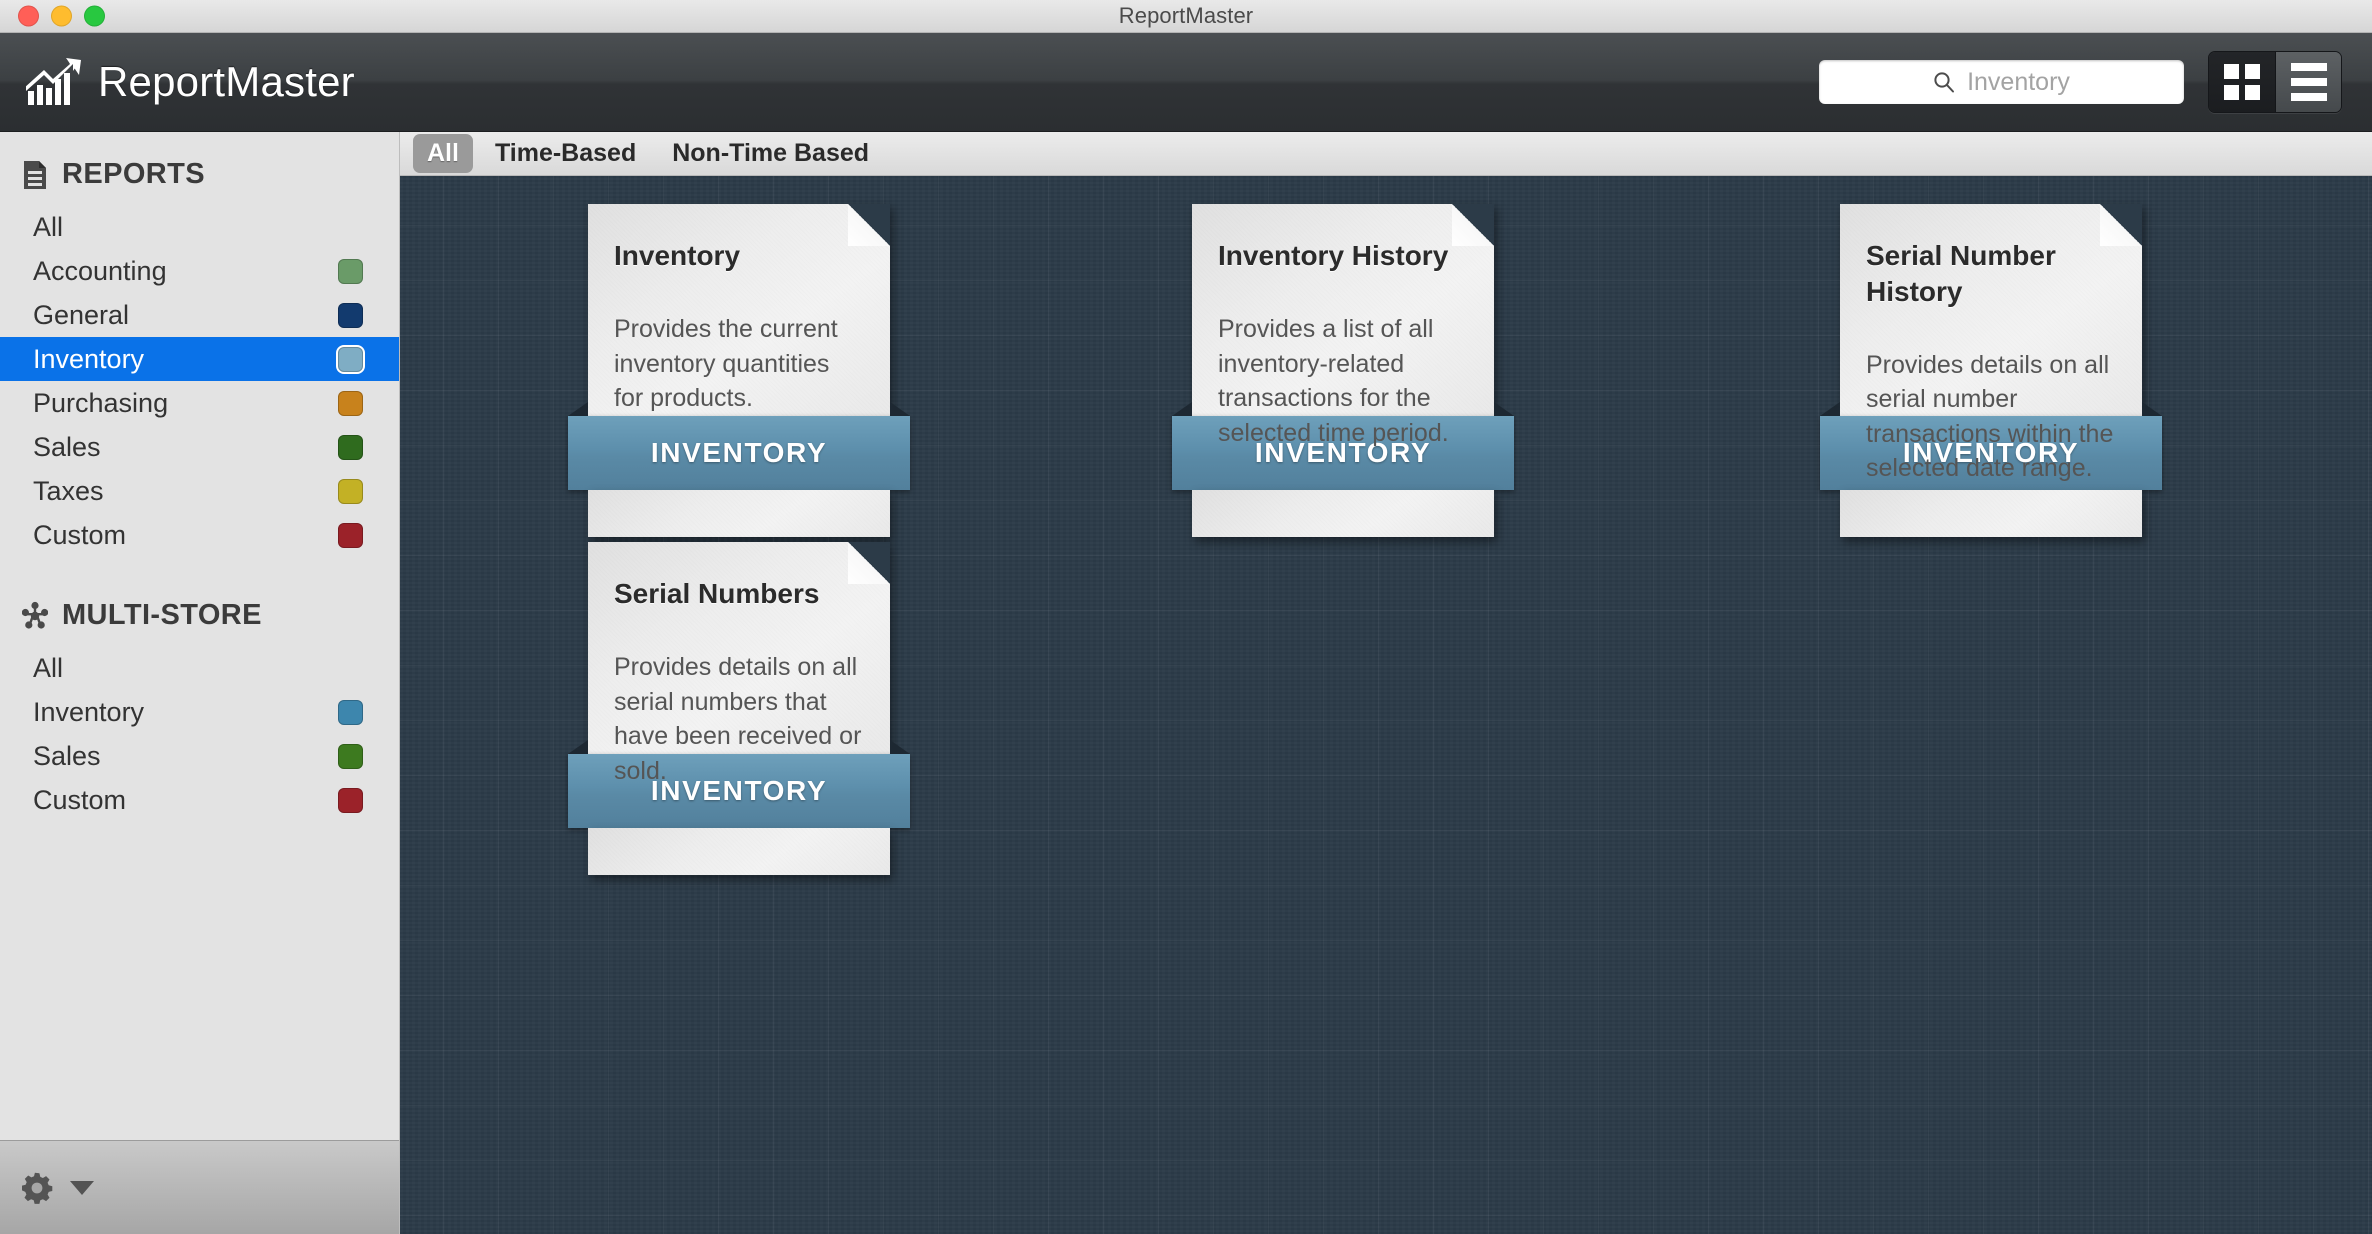 This screenshot has width=2372, height=1234. Describe the element at coordinates (199, 668) in the screenshot. I see `sidebar-item-ms-all: All` at that location.